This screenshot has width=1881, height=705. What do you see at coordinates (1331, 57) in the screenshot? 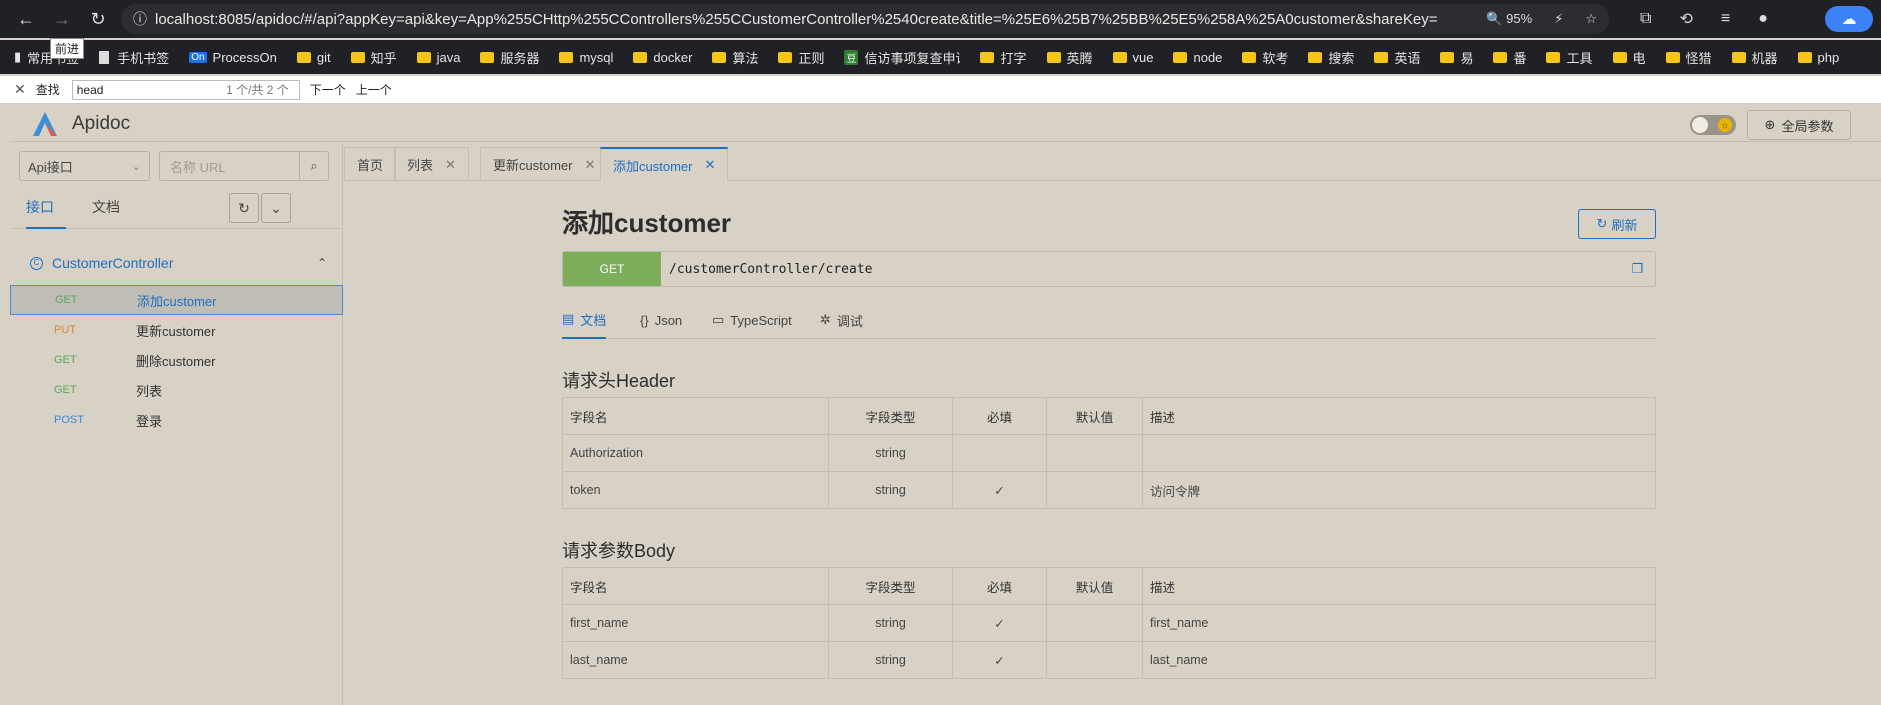
I see `bookmark-folder: 搜索` at bounding box center [1331, 57].